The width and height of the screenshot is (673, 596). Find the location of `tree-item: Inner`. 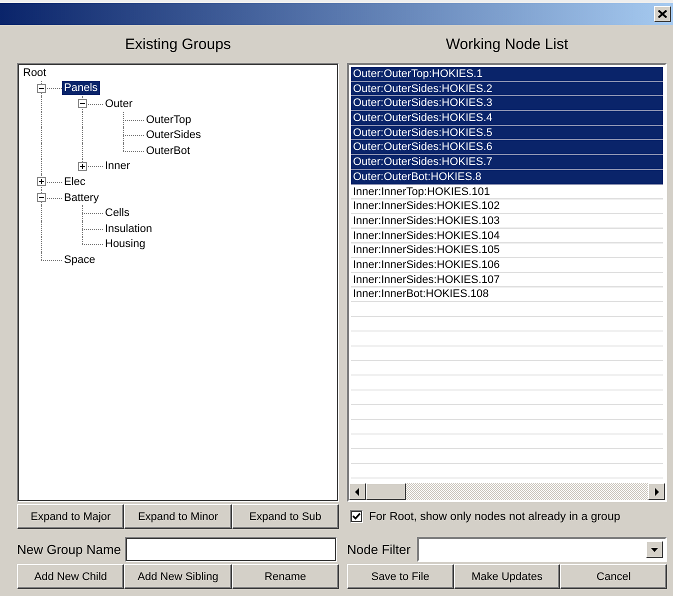

tree-item: Inner is located at coordinates (117, 166).